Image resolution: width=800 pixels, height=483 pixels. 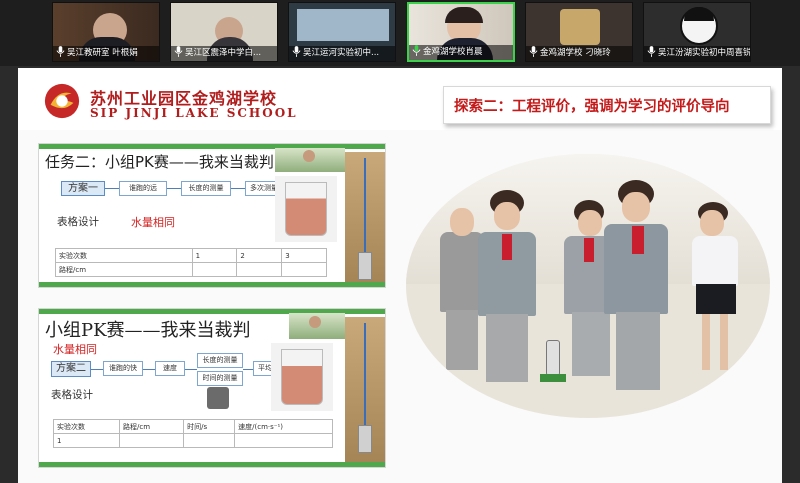 I want to click on participant-tile: 金鸡湖学校 刁晓玲, so click(x=579, y=32).